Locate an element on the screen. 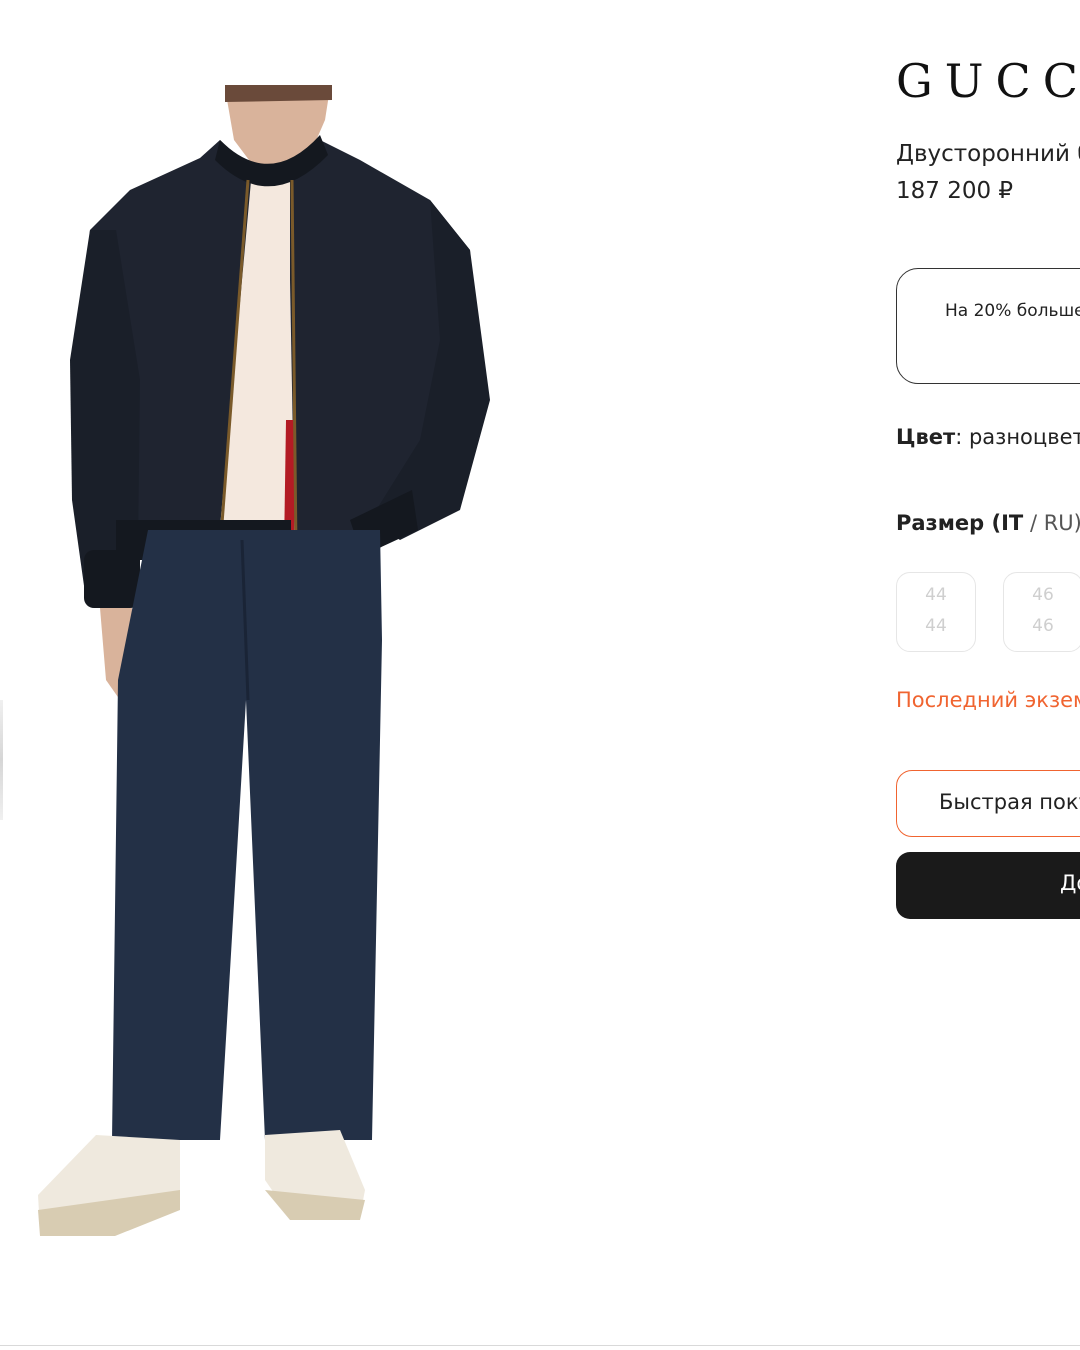 Image resolution: width=1080 pixels, height=1350 pixels. color-label: Цвет is located at coordinates (926, 437).